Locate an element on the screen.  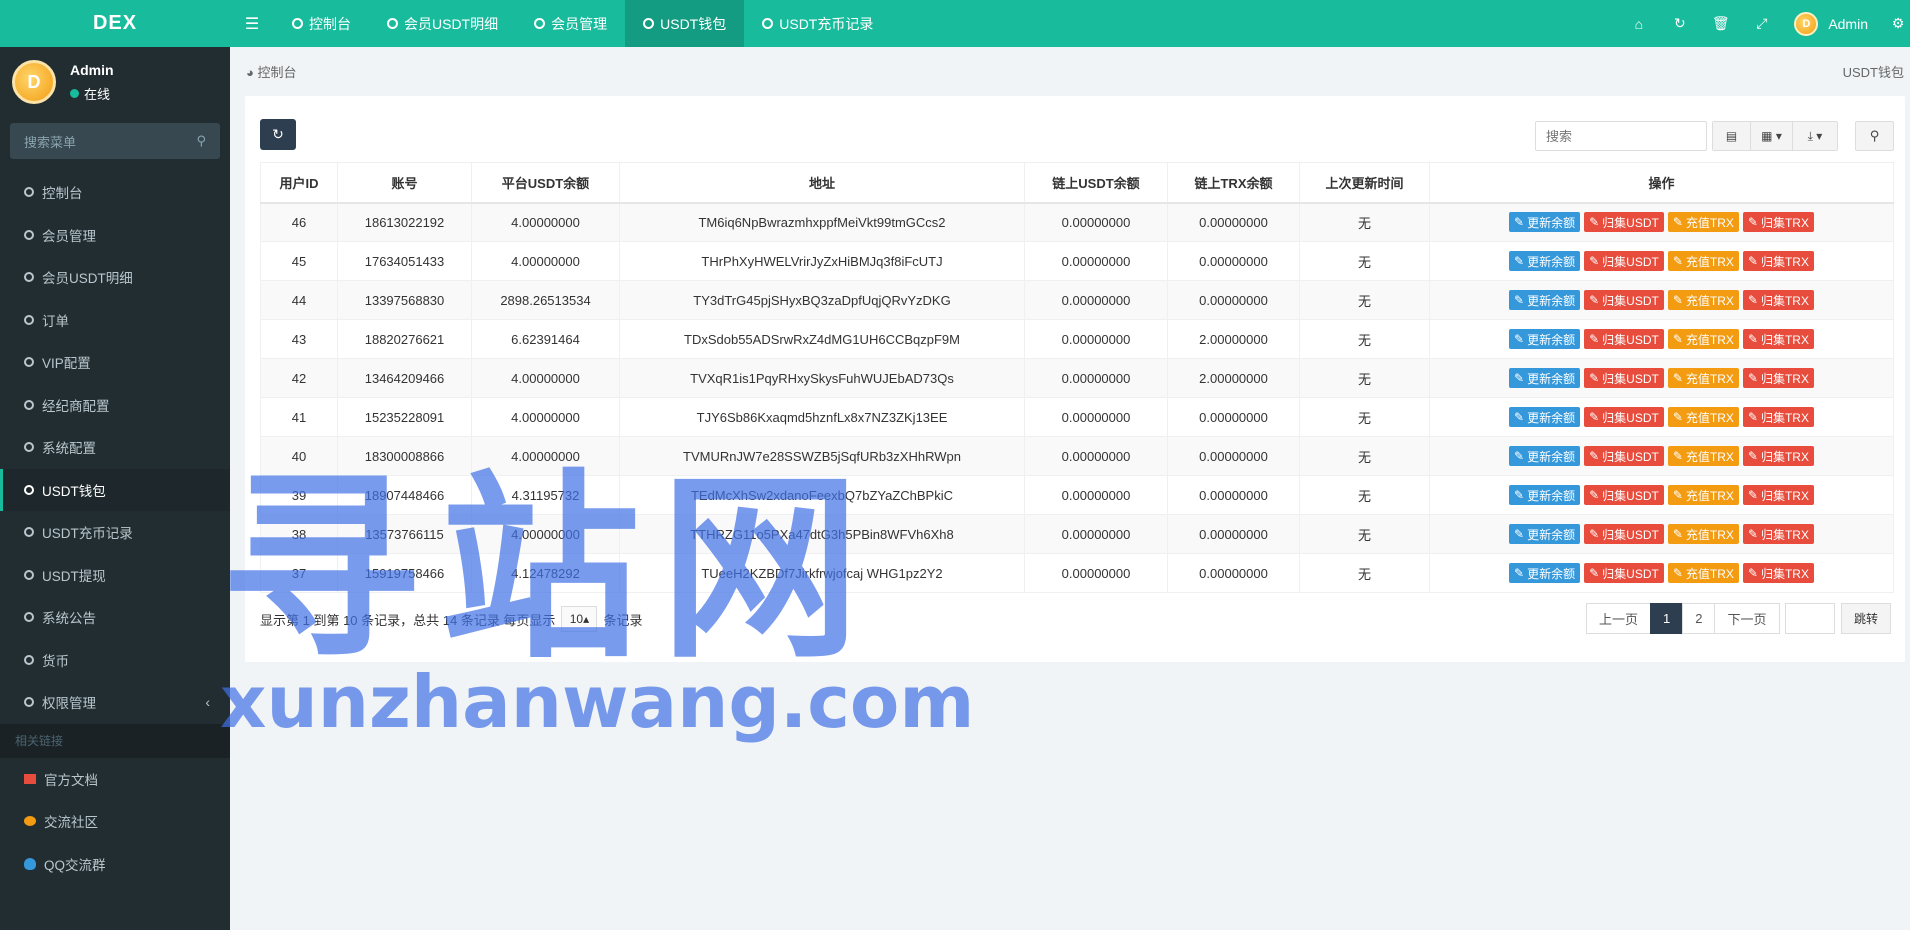
column-header: 平台USDT余额 is located at coordinates (545, 183).